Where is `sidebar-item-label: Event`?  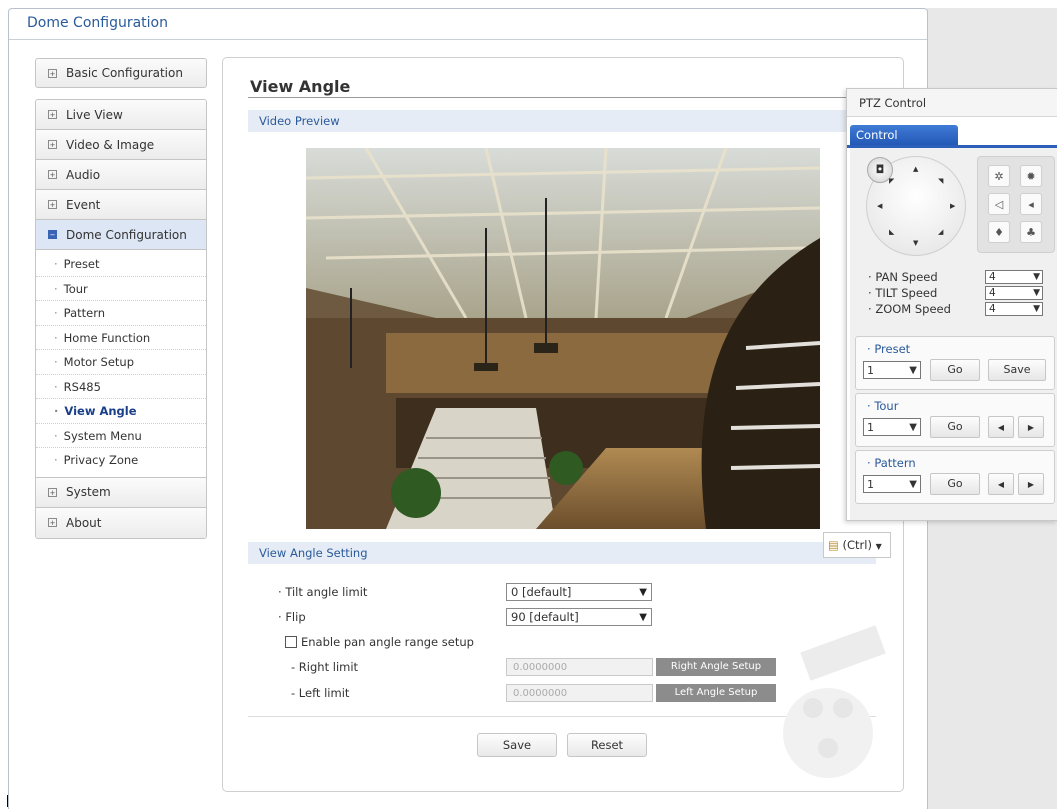 sidebar-item-label: Event is located at coordinates (83, 204).